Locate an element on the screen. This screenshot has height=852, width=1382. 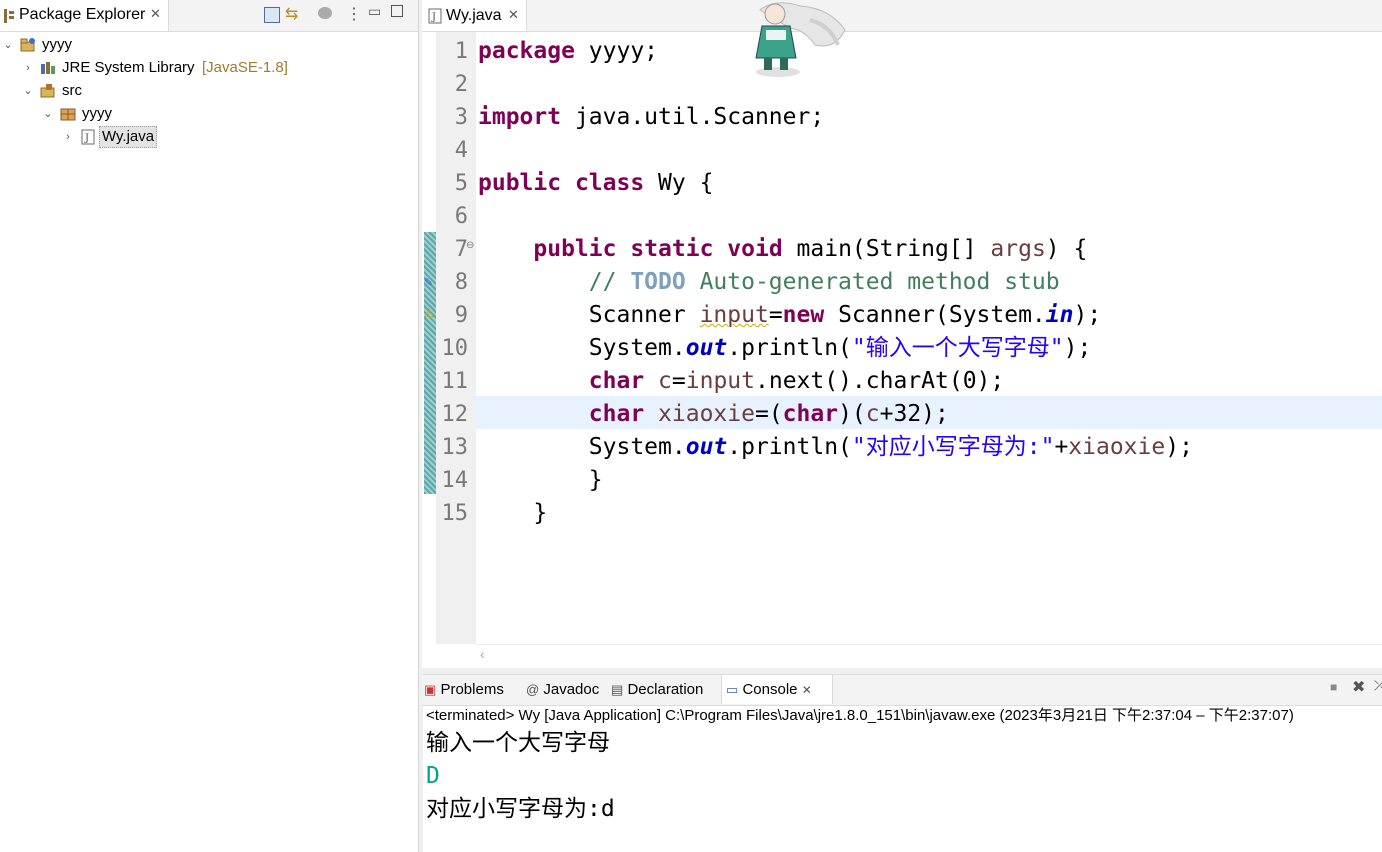
code-line-3: import java.util.Scanner; is located at coordinates (651, 117).